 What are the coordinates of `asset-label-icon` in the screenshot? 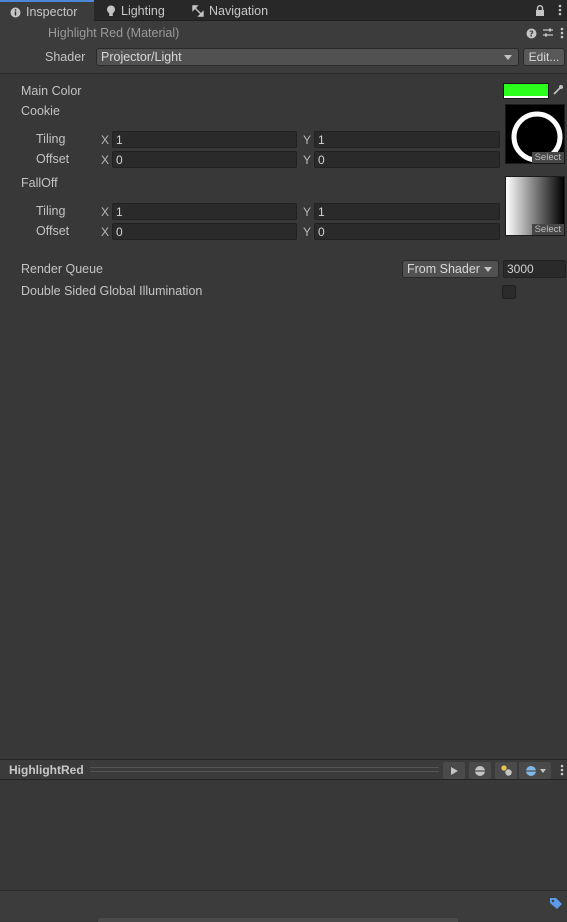 It's located at (556, 905).